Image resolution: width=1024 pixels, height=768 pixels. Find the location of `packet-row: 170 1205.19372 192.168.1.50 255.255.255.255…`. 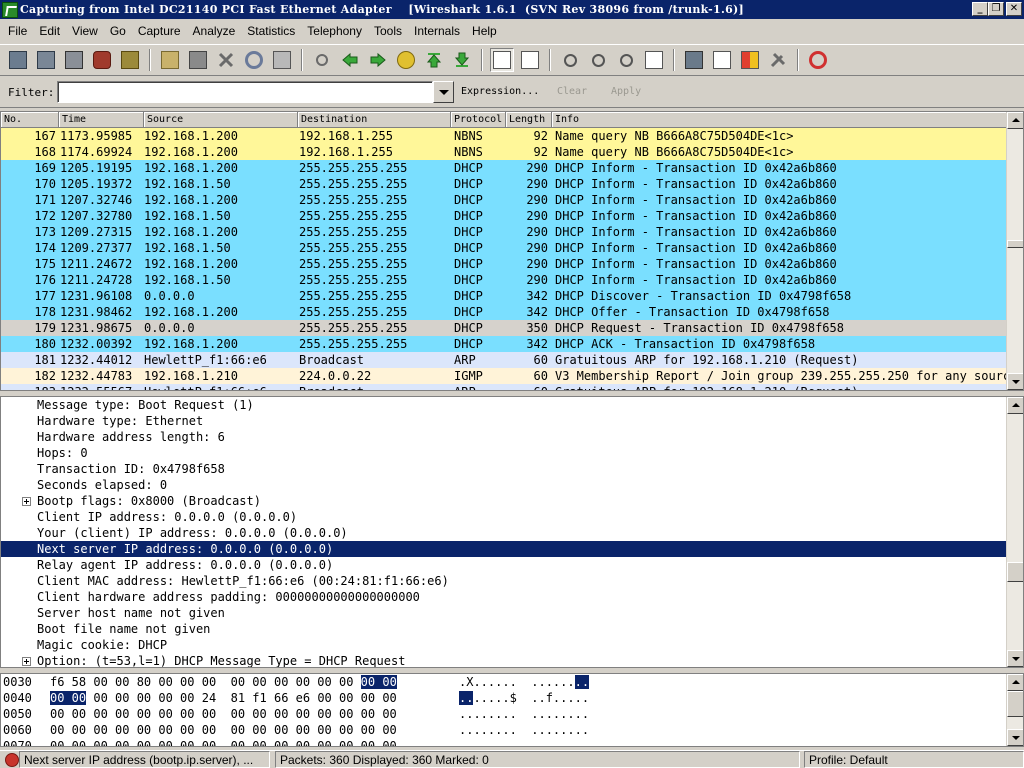

packet-row: 170 1205.19372 192.168.1.50 255.255.255.255… is located at coordinates (504, 184).